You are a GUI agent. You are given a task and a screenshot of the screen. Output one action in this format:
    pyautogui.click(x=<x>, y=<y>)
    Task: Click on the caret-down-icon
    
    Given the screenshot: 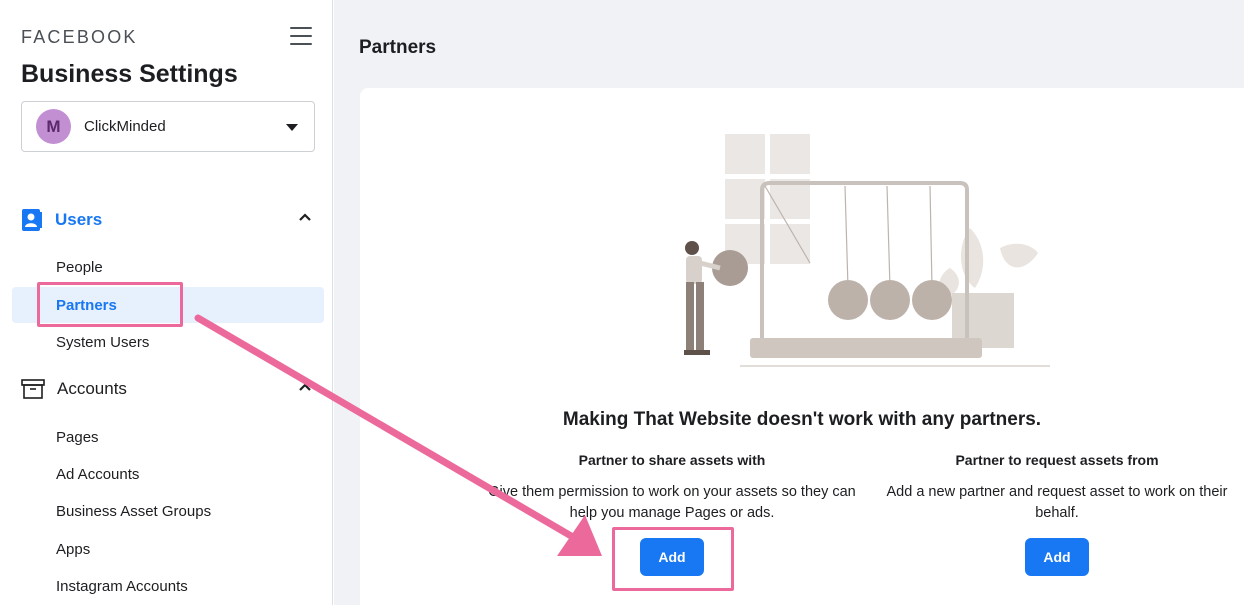 What is the action you would take?
    pyautogui.click(x=292, y=127)
    